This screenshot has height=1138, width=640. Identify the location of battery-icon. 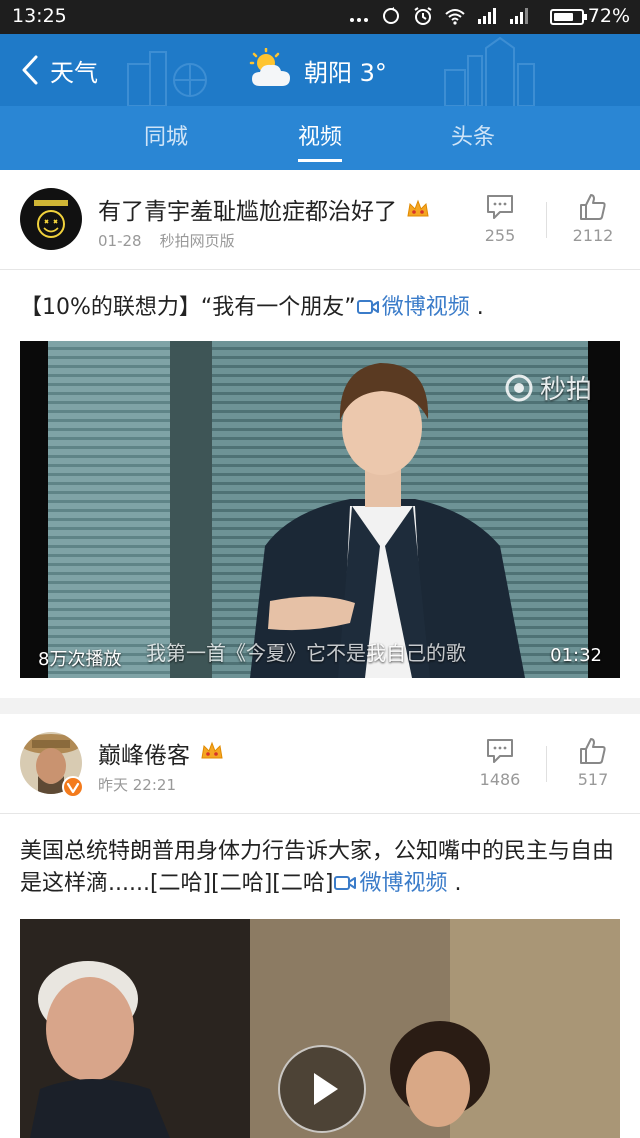
(568, 17).